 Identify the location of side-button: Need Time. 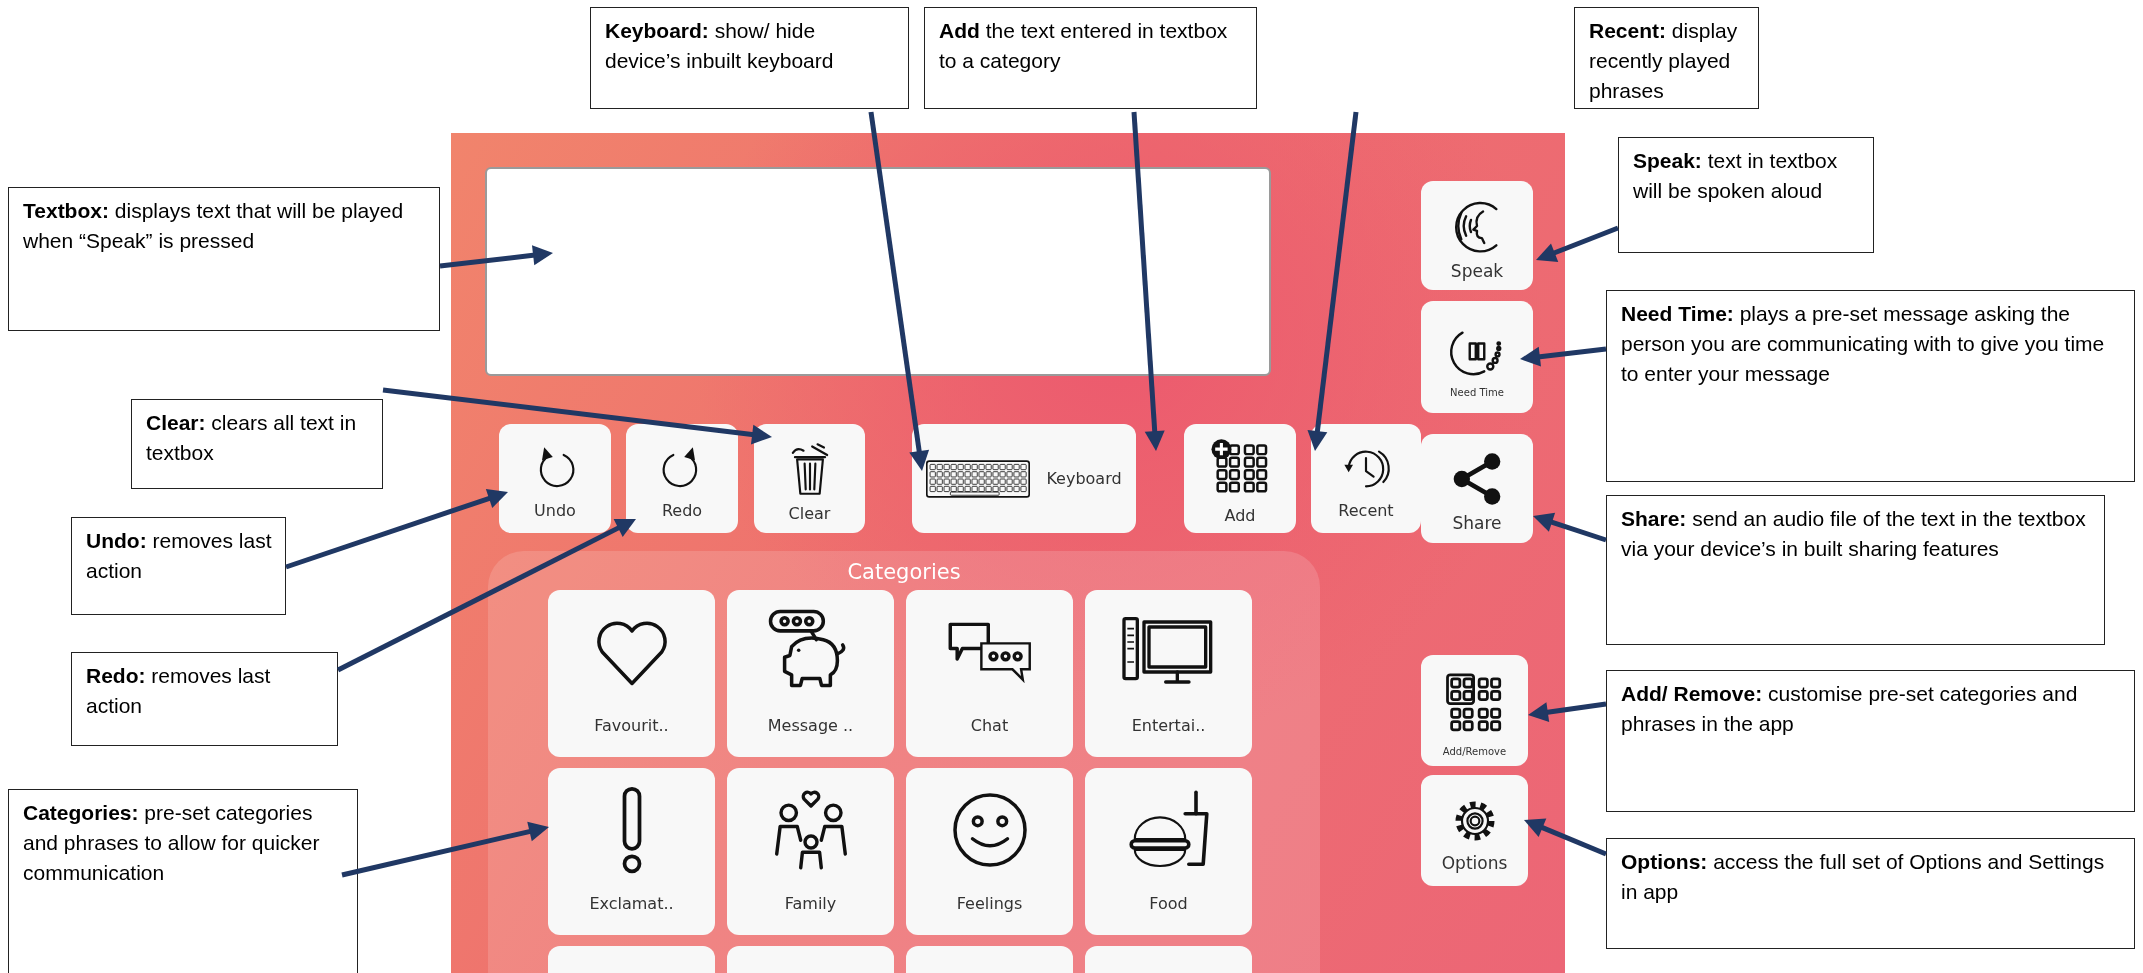
(1477, 357).